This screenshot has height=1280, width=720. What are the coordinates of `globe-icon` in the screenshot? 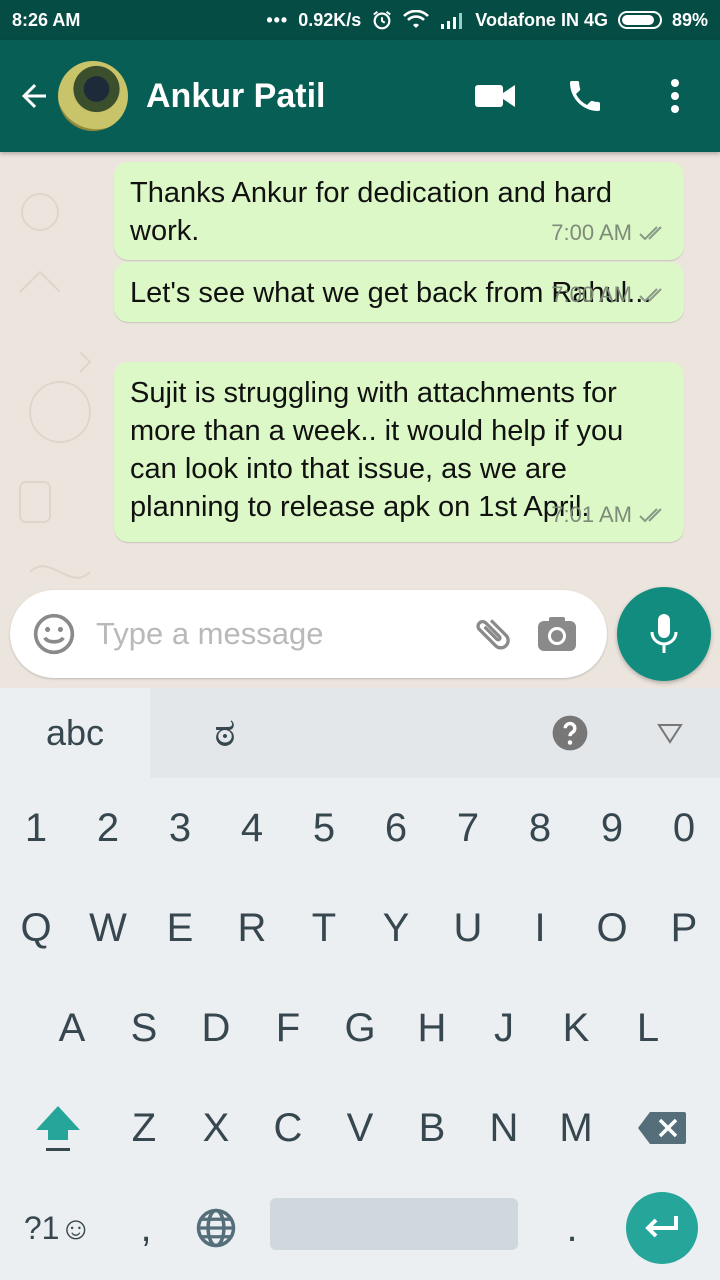 It's located at (216, 1228).